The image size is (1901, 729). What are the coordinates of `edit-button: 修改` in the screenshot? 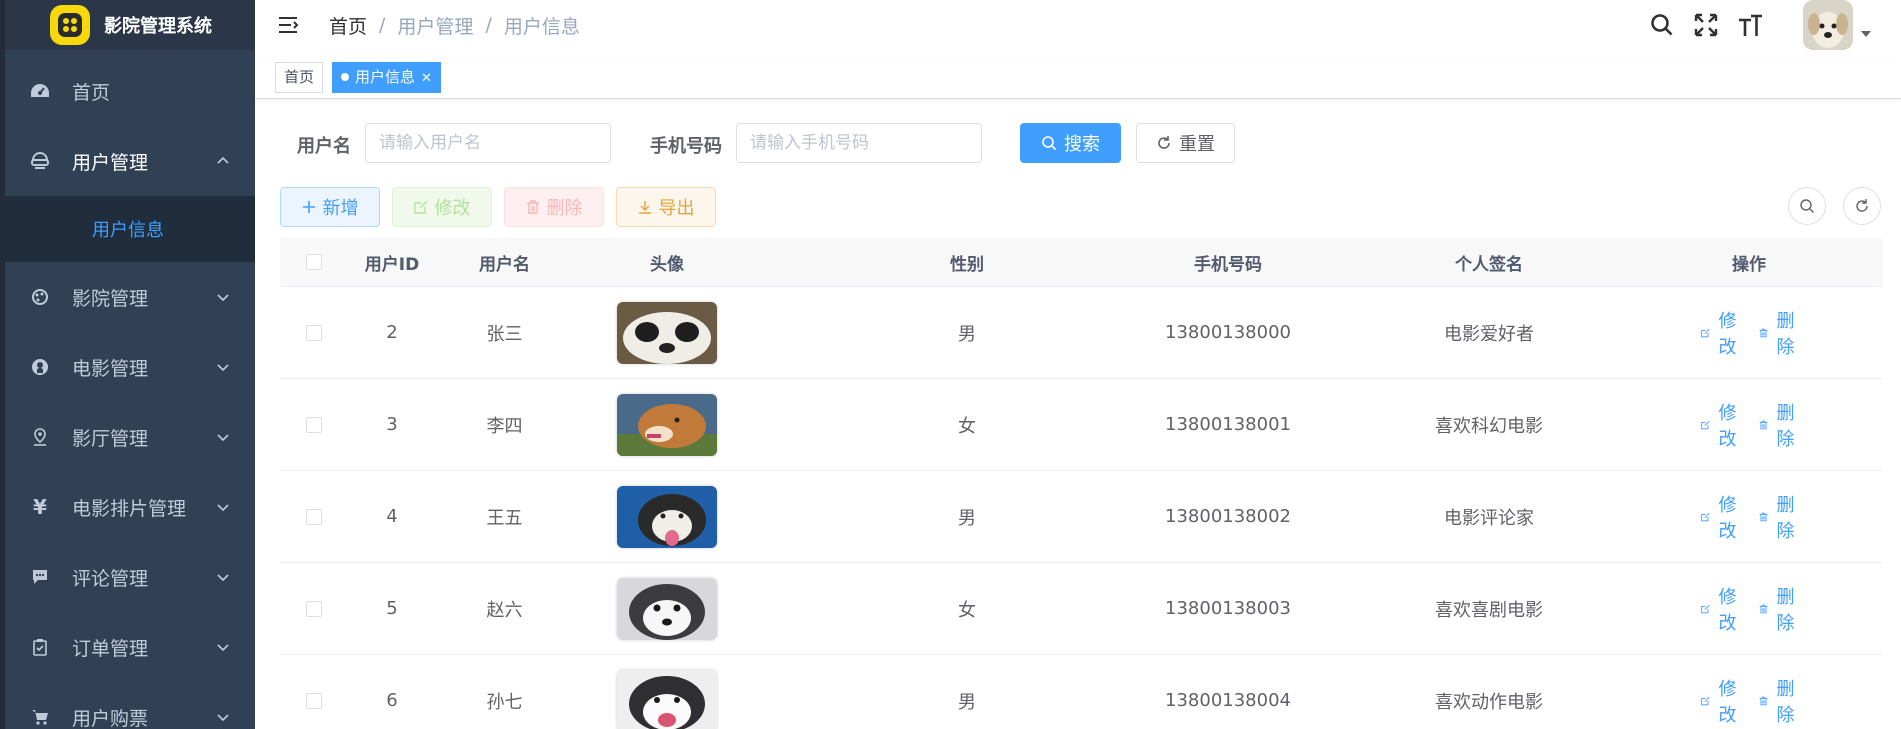 It's located at (442, 207).